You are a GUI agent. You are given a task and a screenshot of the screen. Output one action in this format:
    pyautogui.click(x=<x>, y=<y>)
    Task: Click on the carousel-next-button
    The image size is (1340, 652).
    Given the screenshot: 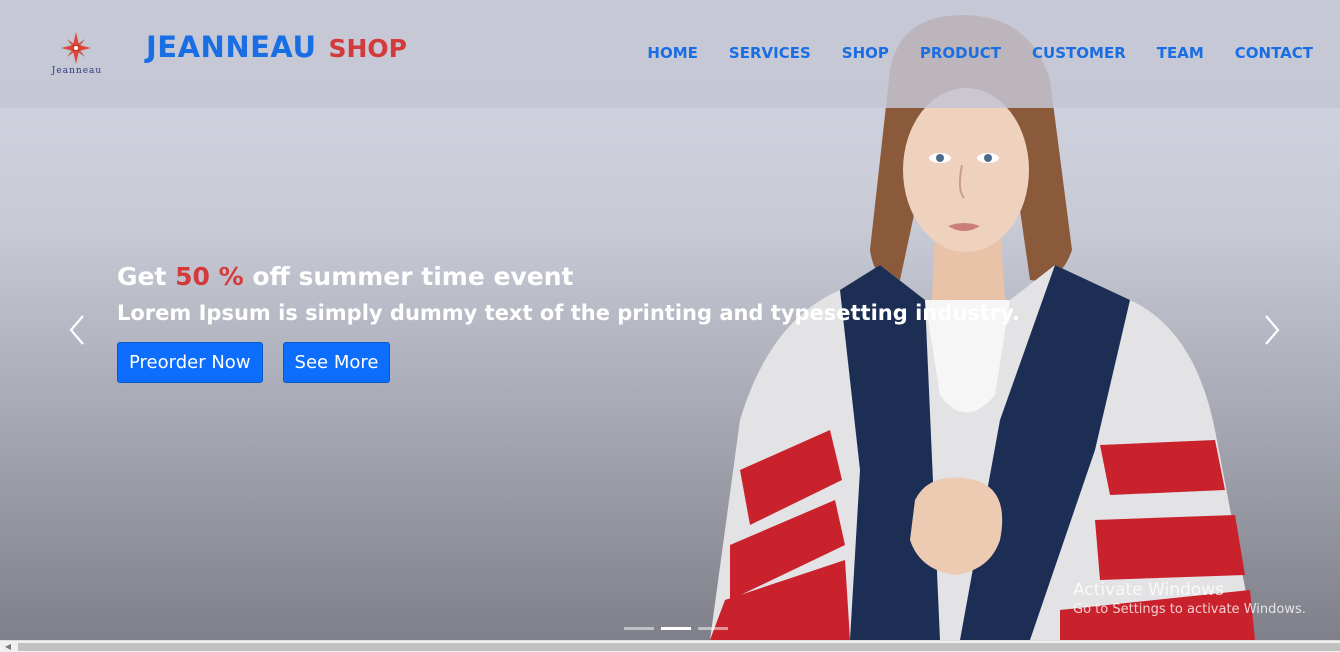 What is the action you would take?
    pyautogui.click(x=1272, y=330)
    